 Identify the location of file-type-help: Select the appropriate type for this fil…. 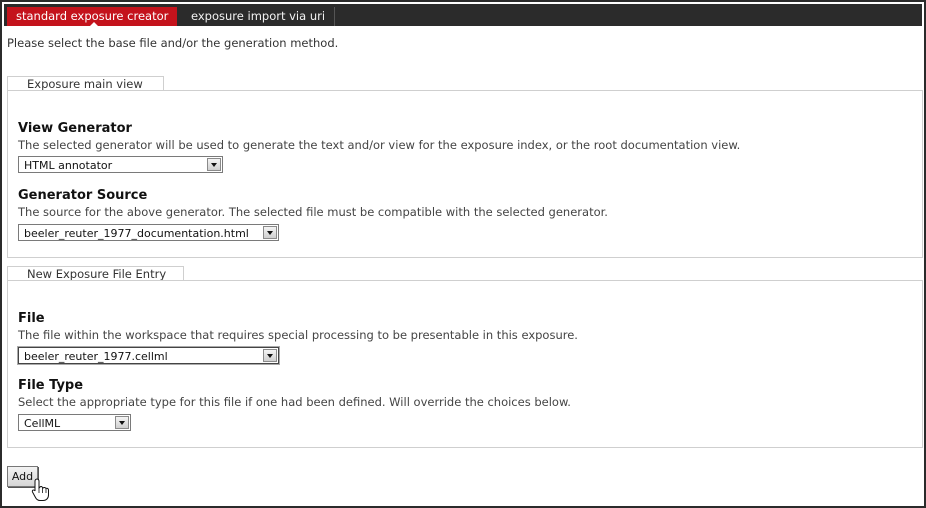
(294, 402).